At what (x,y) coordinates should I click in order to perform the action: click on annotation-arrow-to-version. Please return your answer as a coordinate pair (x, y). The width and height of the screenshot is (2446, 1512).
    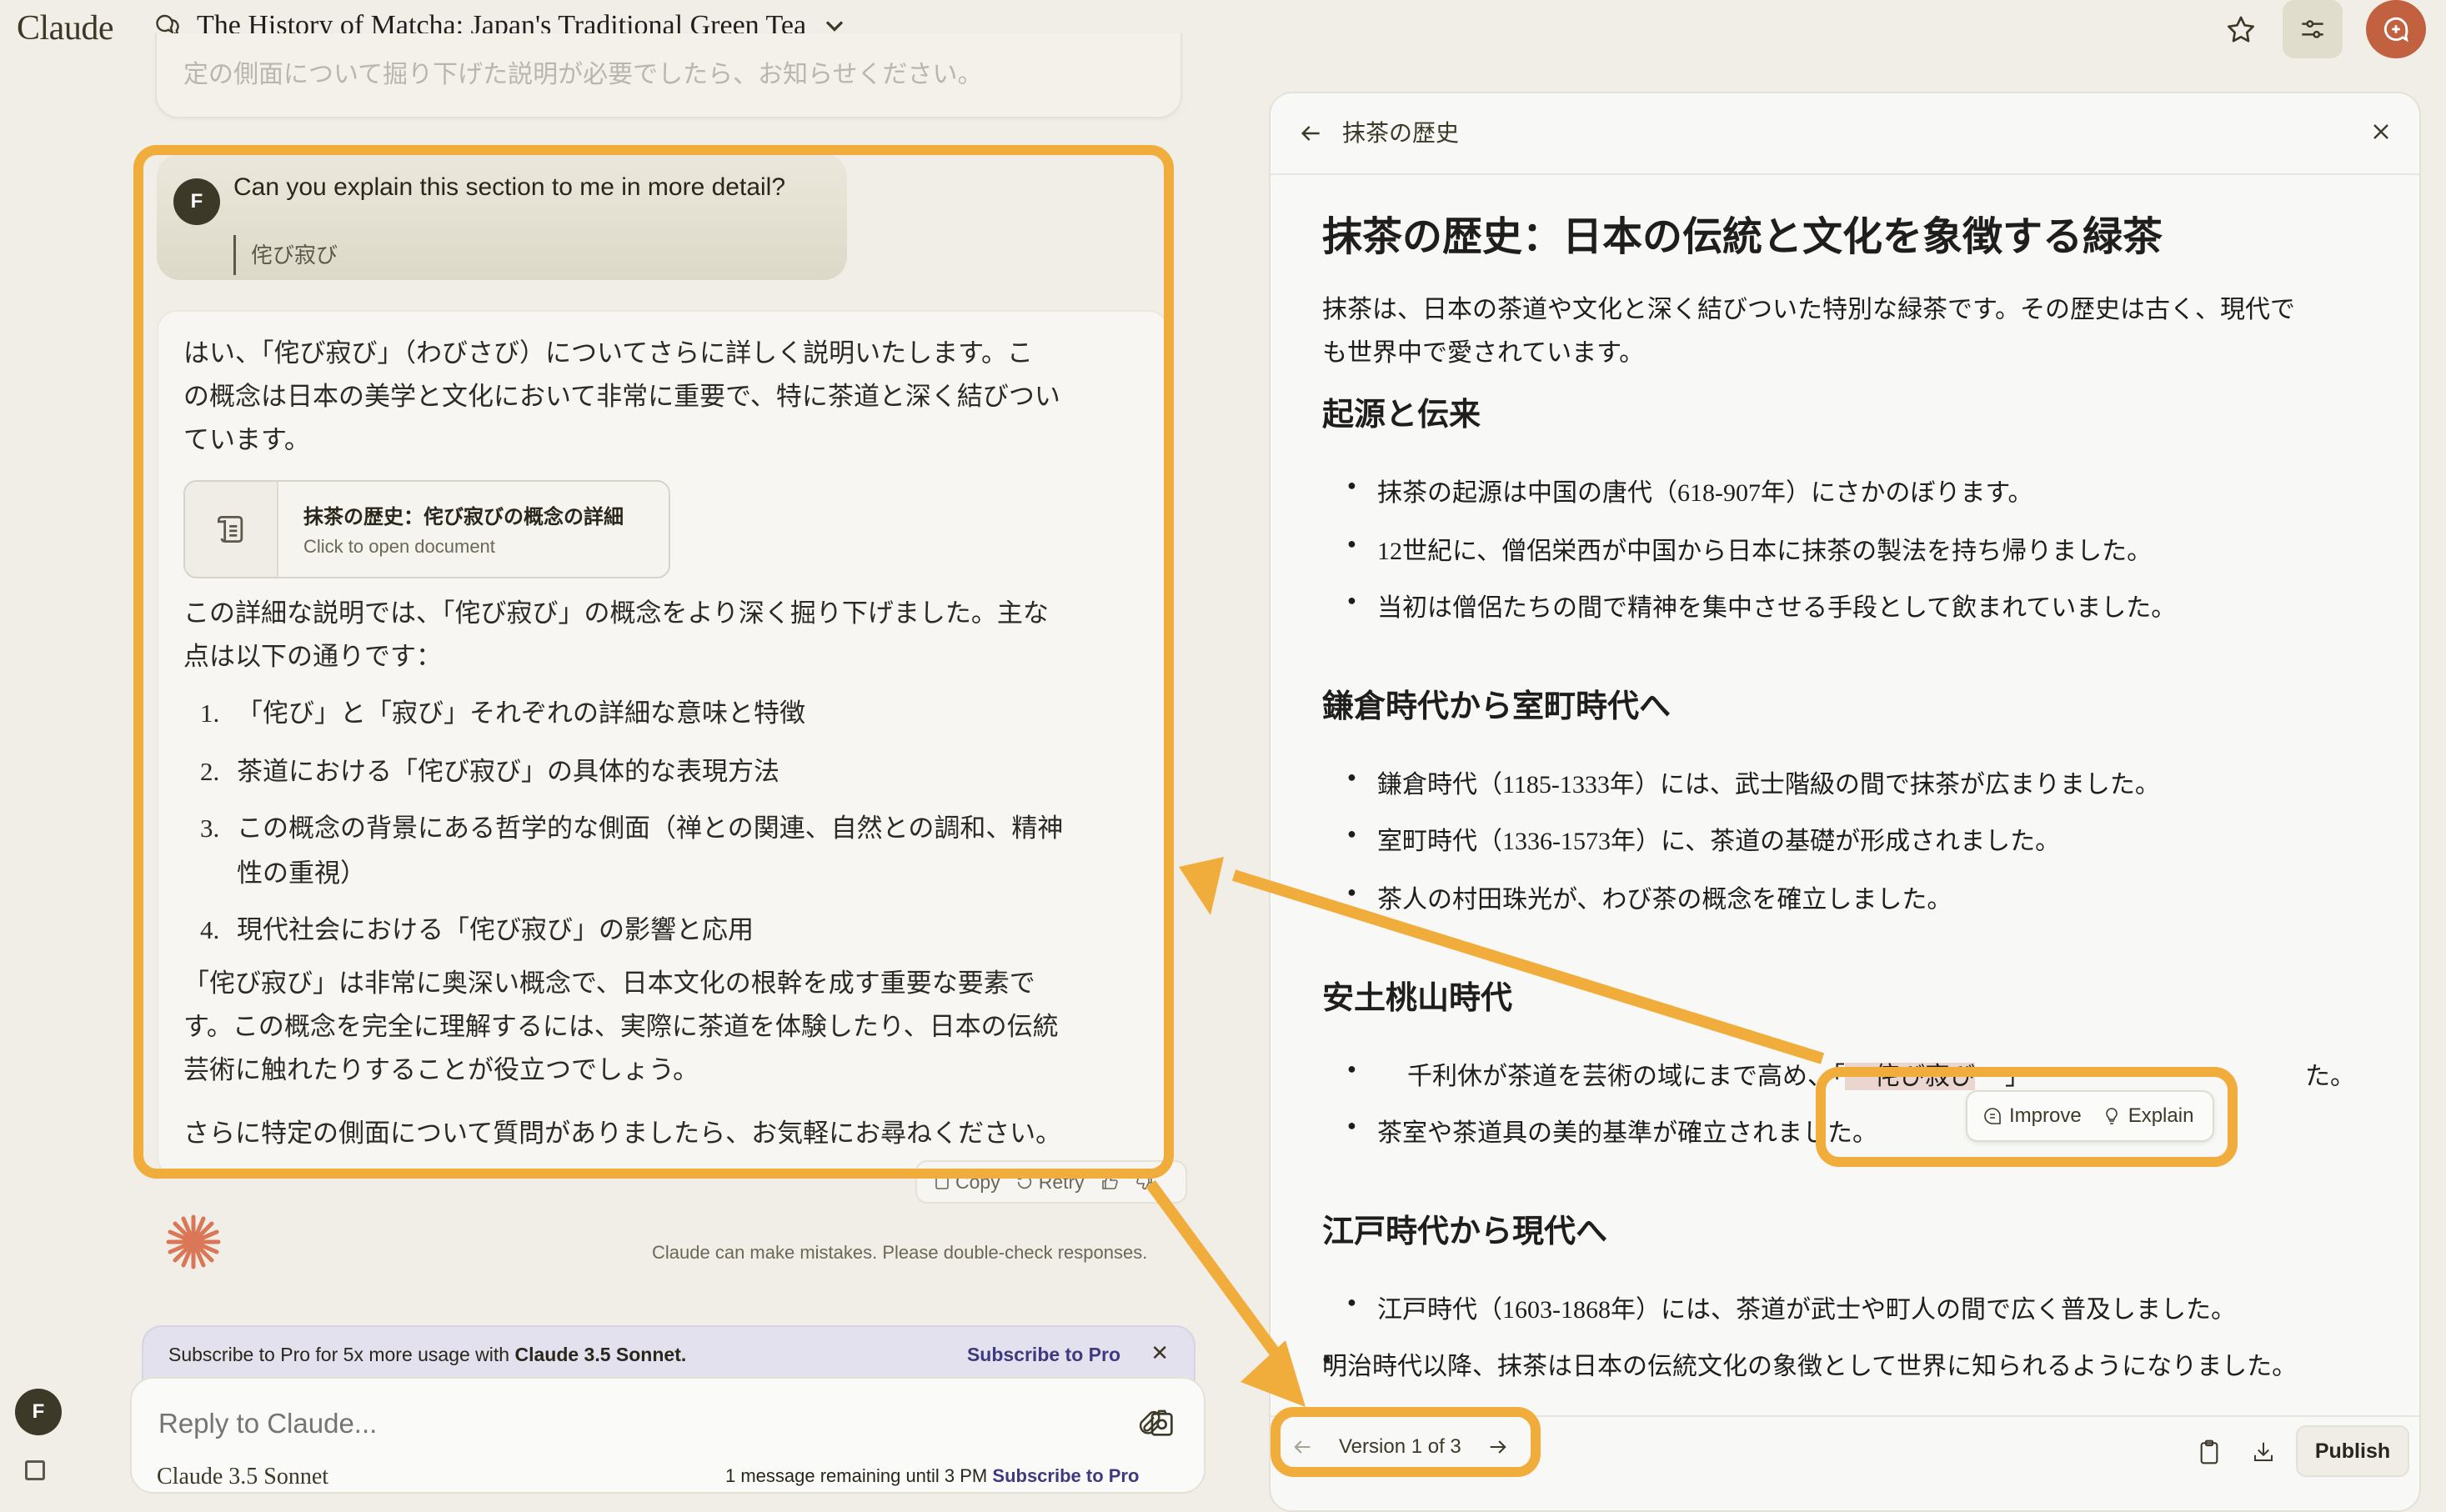
    Looking at the image, I should click on (1218, 1275).